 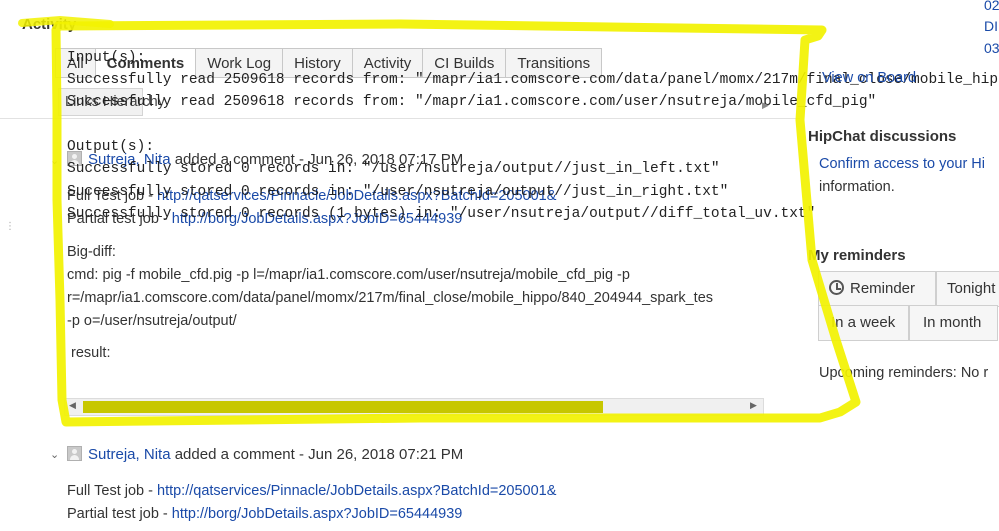 I want to click on hipchat-confirm-link: Confirm access to your Hi, so click(x=902, y=164).